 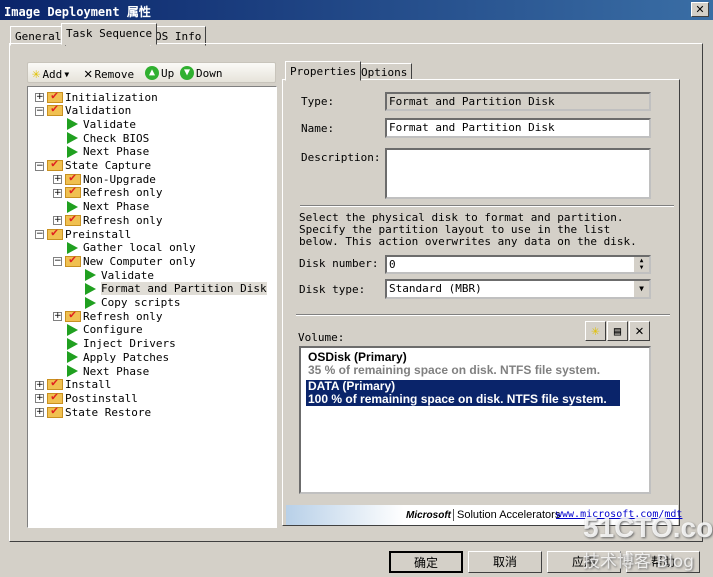 What do you see at coordinates (638, 562) in the screenshot?
I see `watermark-sub: 技术博客 Blog` at bounding box center [638, 562].